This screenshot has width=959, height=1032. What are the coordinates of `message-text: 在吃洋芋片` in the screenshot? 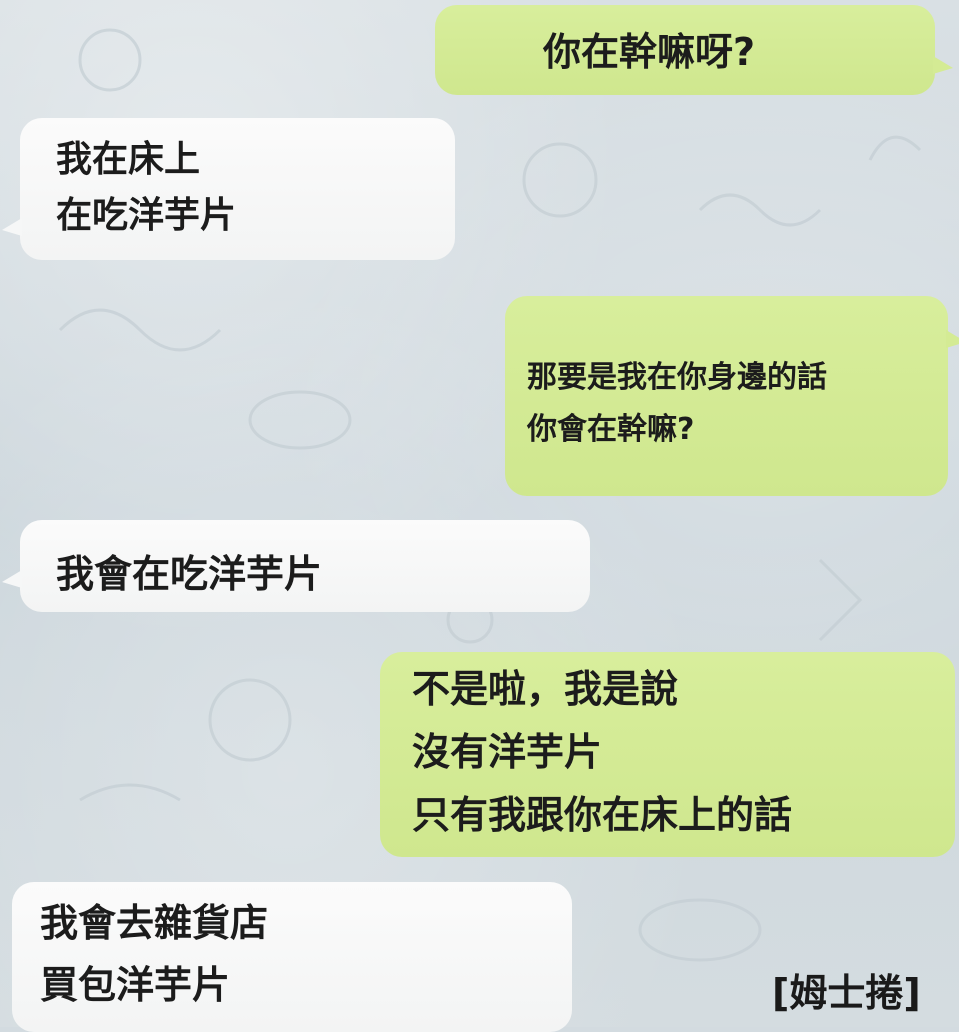 It's located at (146, 215).